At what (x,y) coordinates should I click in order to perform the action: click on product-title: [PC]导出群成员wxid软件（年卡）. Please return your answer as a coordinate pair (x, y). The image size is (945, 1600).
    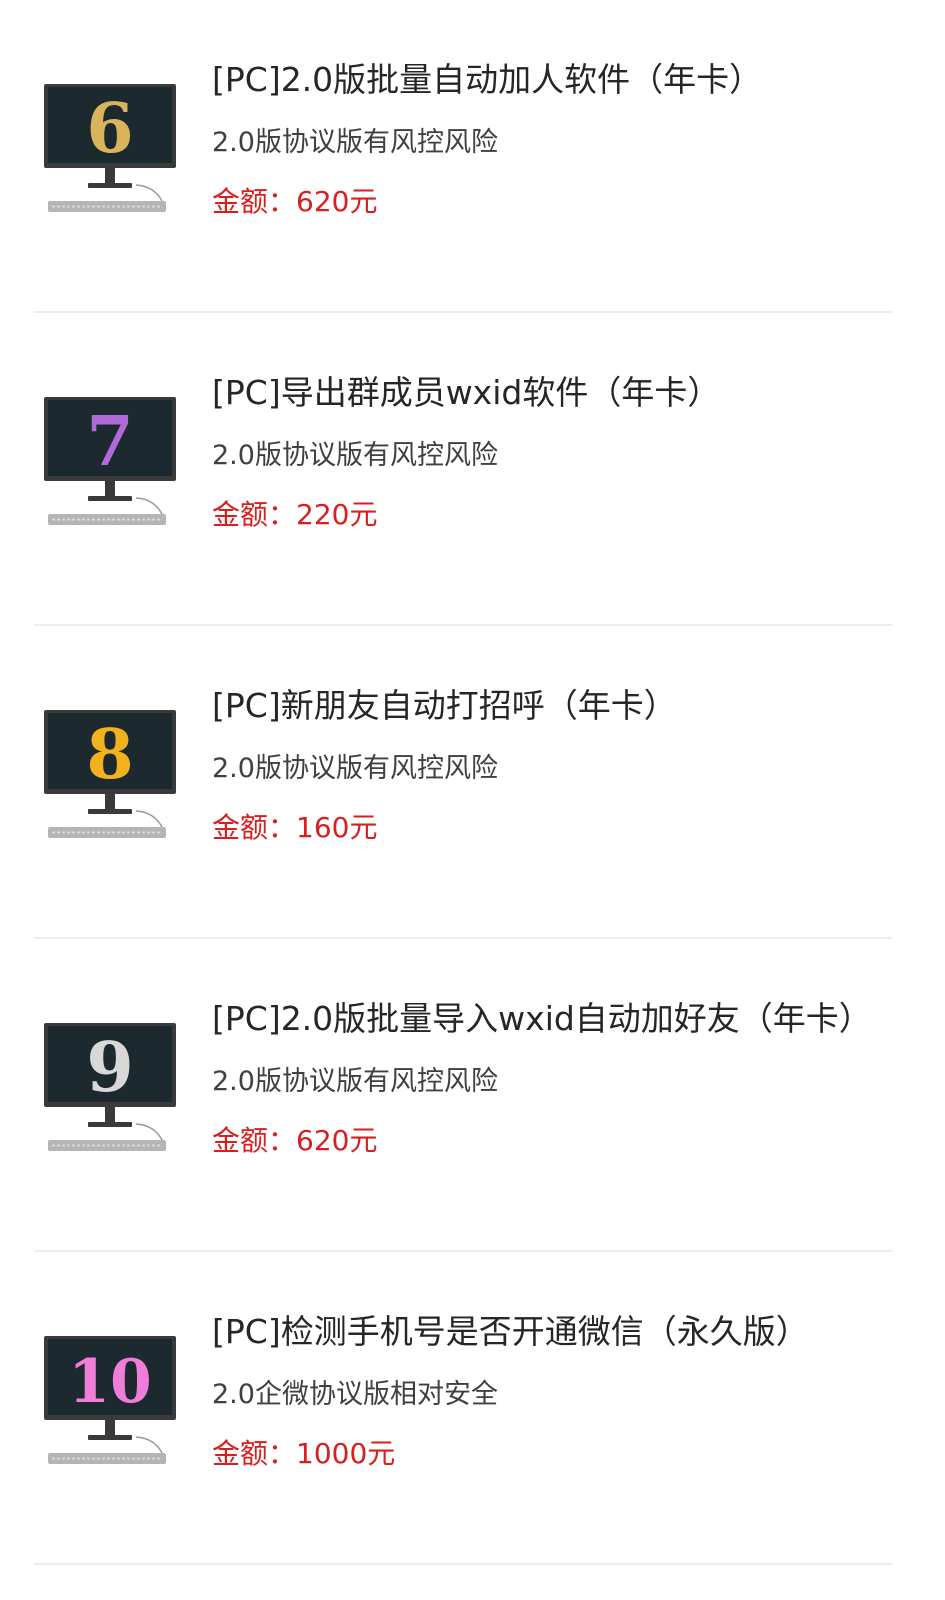
    Looking at the image, I should click on (548, 393).